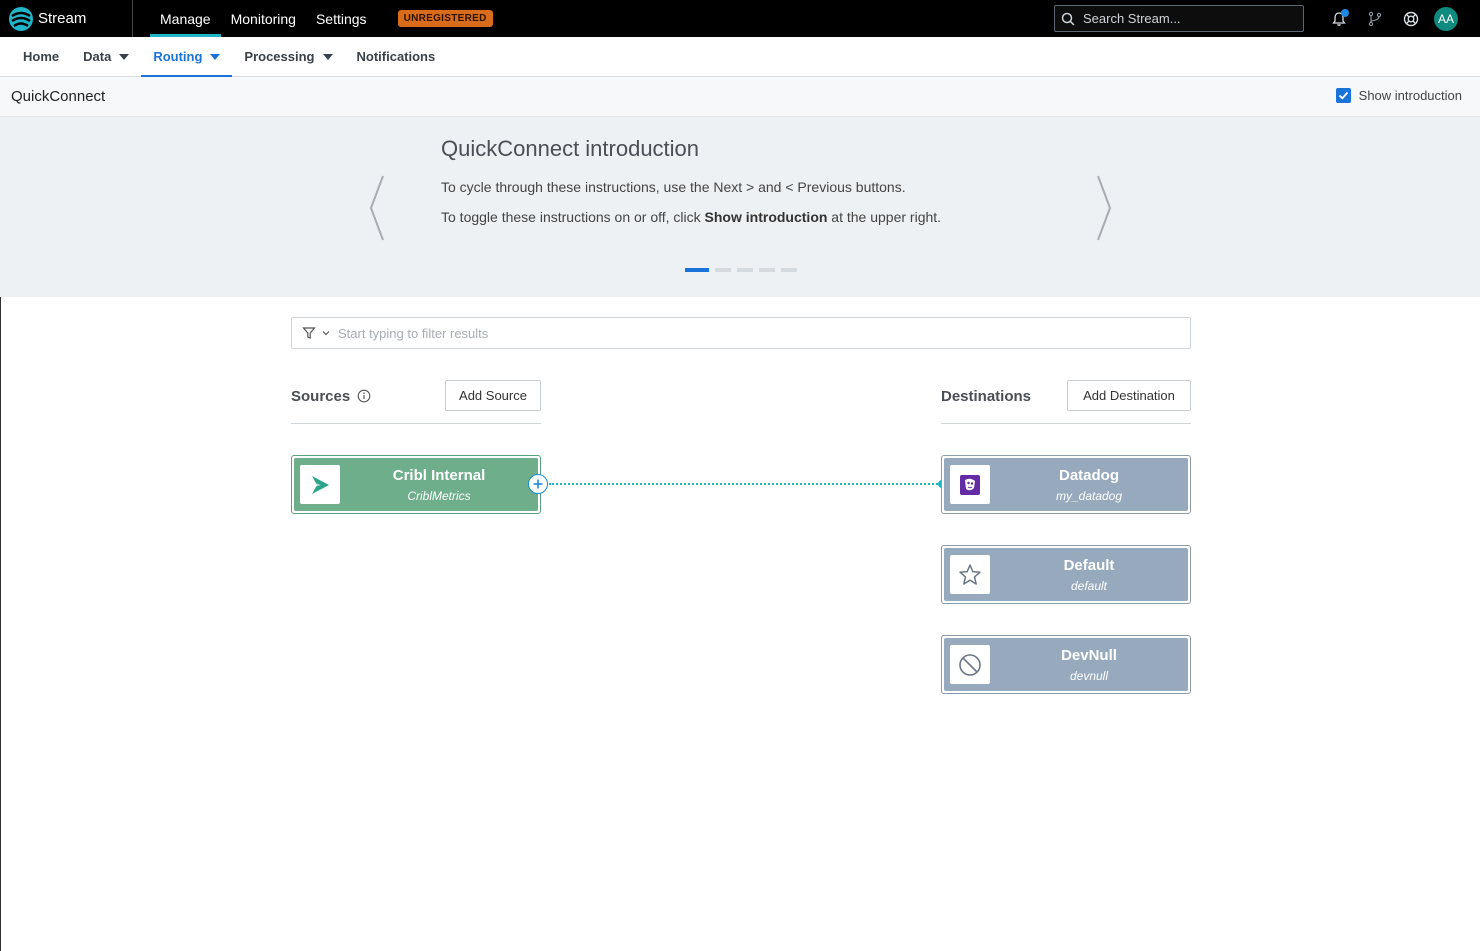  I want to click on destination-card-body: Datadog my_datadog, so click(1066, 484).